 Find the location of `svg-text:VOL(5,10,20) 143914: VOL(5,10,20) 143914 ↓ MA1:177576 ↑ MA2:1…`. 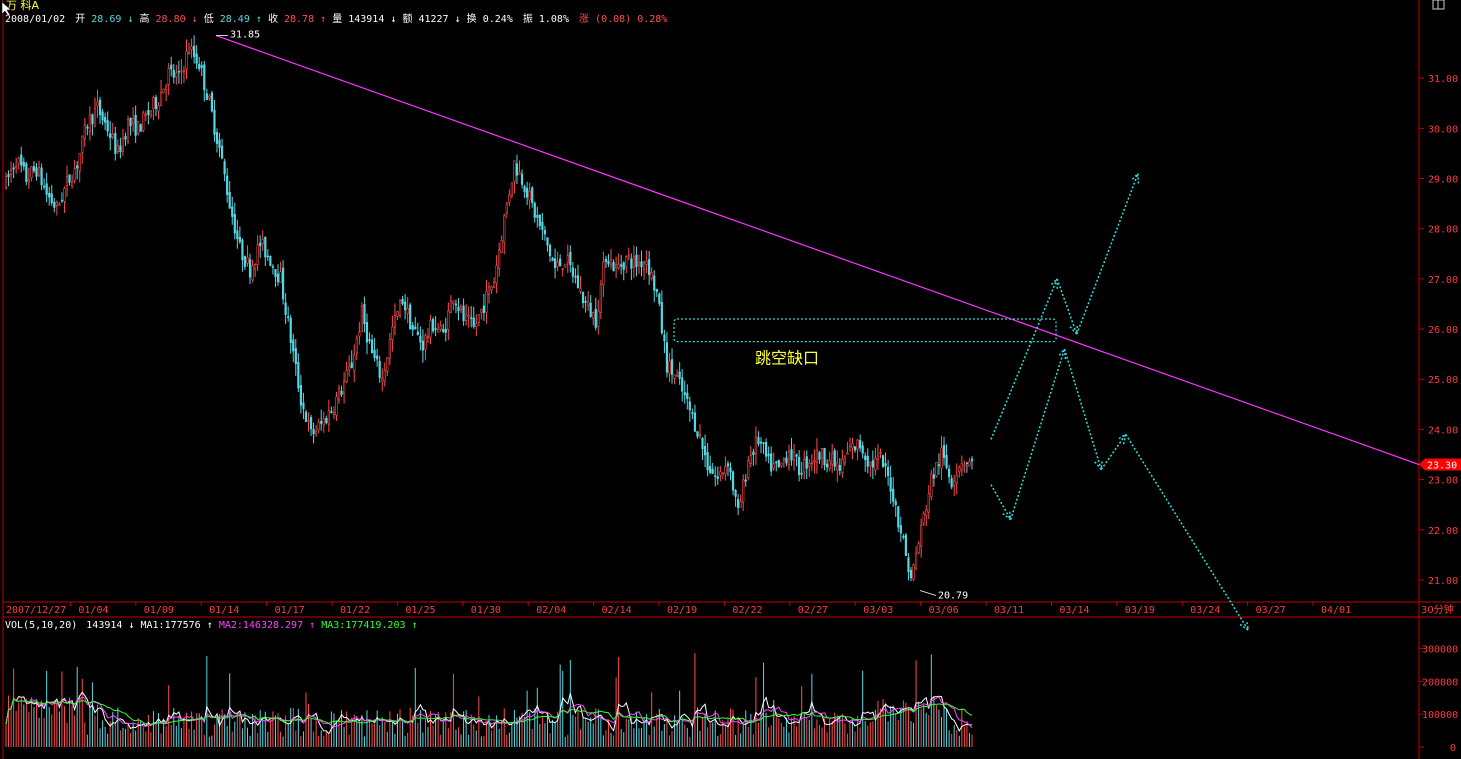

svg-text:VOL(5,10,20) 143914: VOL(5,10,20) 143914 ↓ MA1:177576 ↑ MA2:1… is located at coordinates (211, 625).